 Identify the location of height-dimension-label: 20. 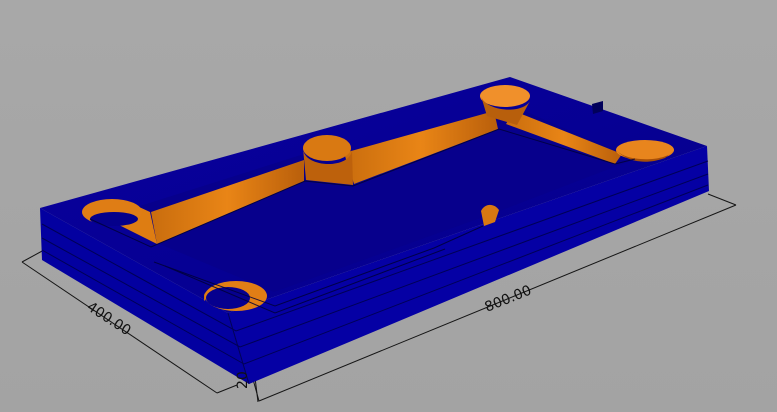
(243, 380).